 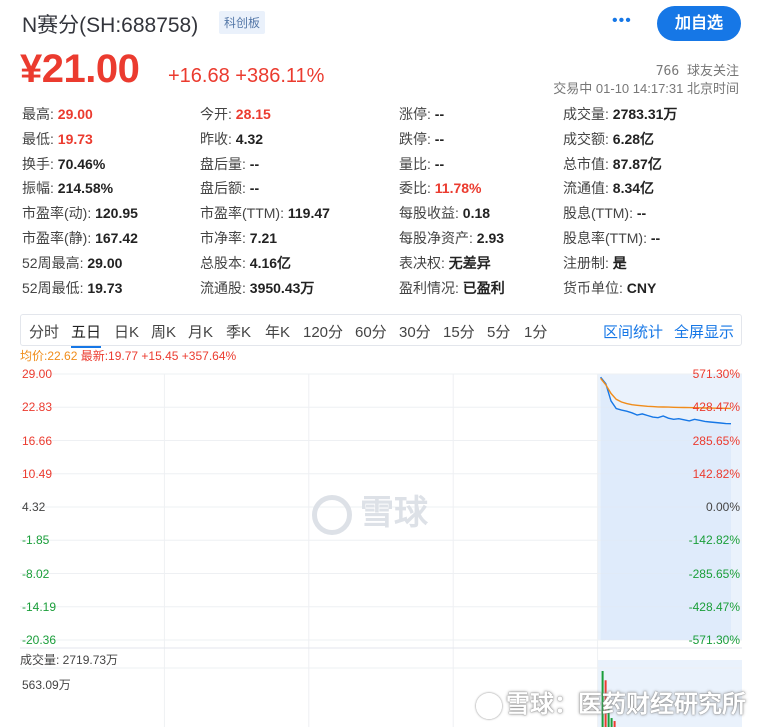 What do you see at coordinates (716, 407) in the screenshot?
I see `y-tick-right: 428.47%` at bounding box center [716, 407].